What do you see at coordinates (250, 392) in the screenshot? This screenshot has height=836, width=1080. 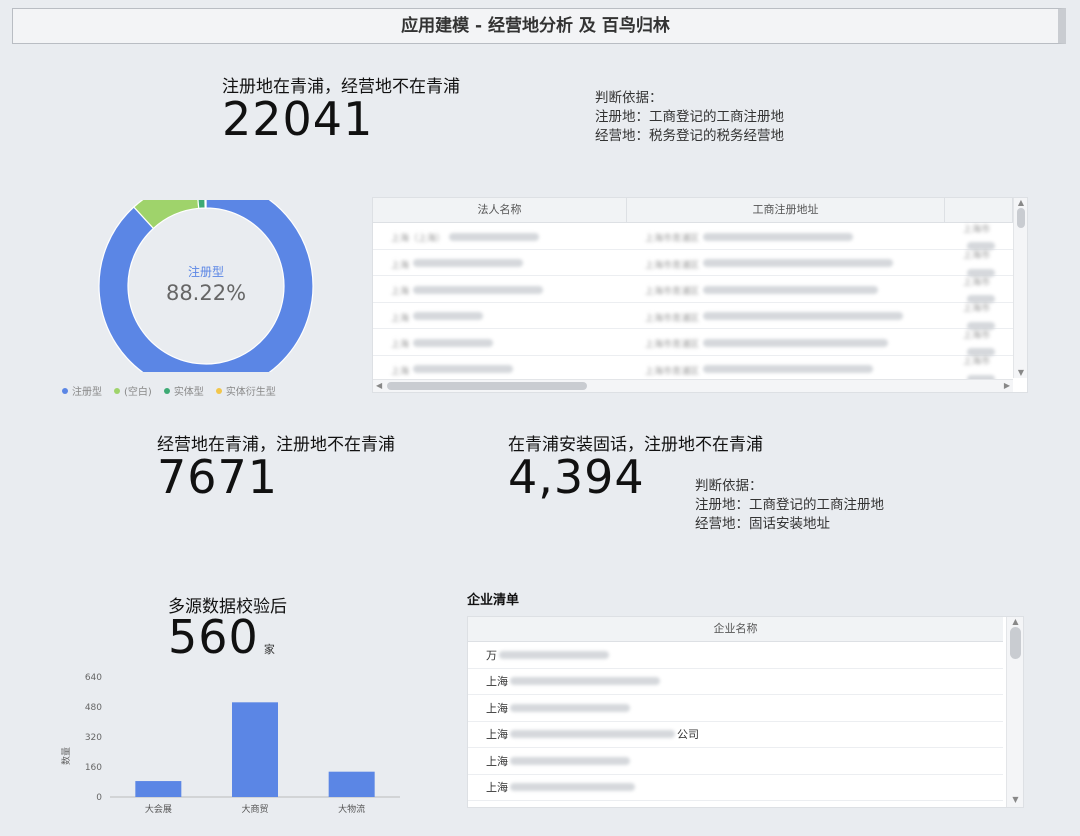 I see `legend-label: 实体衍生型` at bounding box center [250, 392].